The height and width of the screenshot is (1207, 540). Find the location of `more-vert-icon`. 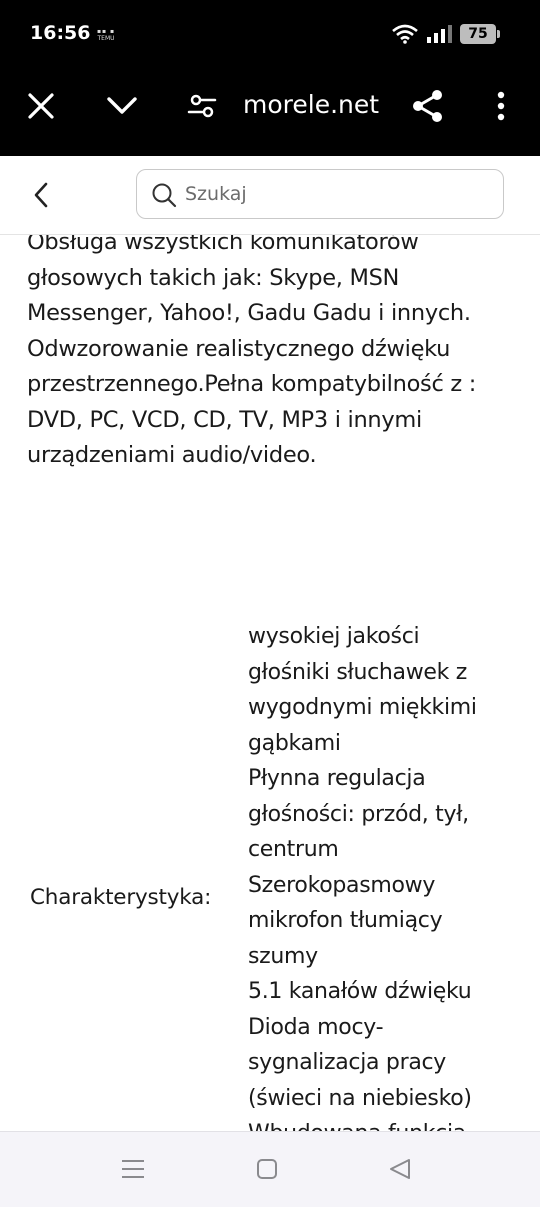

more-vert-icon is located at coordinates (501, 106).